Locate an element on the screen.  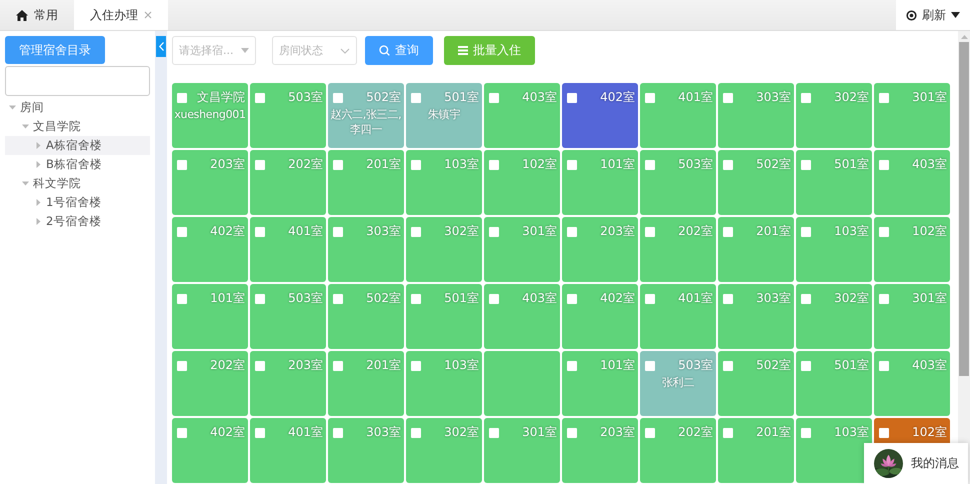
tree-item: 1号宿舍楼 is located at coordinates (77, 202).